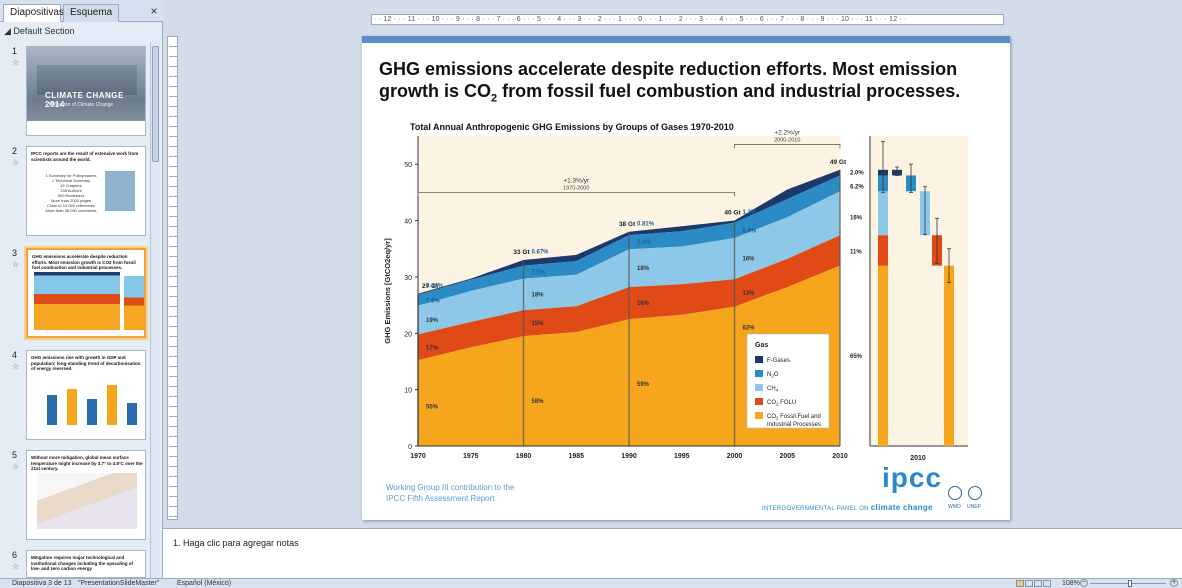  Describe the element at coordinates (87, 501) in the screenshot. I see `thumbnail-line-chart` at that location.